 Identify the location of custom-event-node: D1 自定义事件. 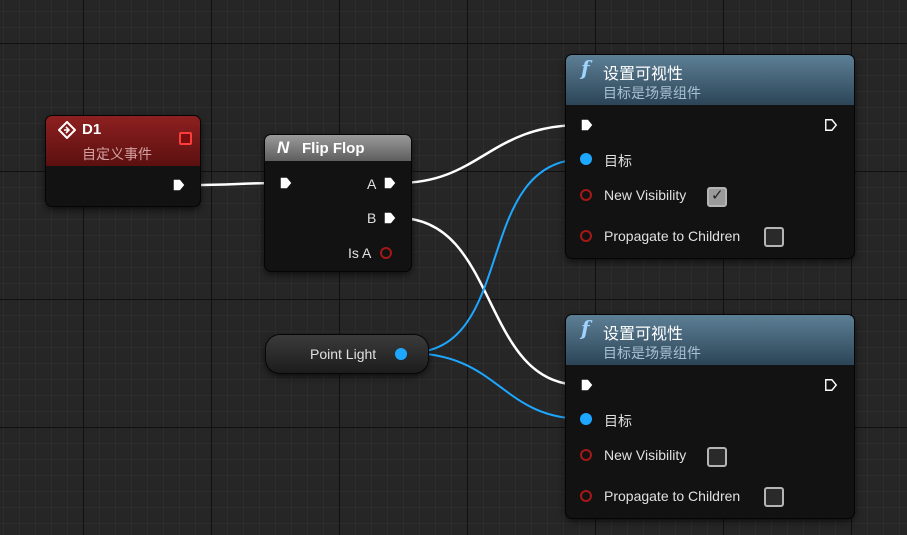
(123, 161).